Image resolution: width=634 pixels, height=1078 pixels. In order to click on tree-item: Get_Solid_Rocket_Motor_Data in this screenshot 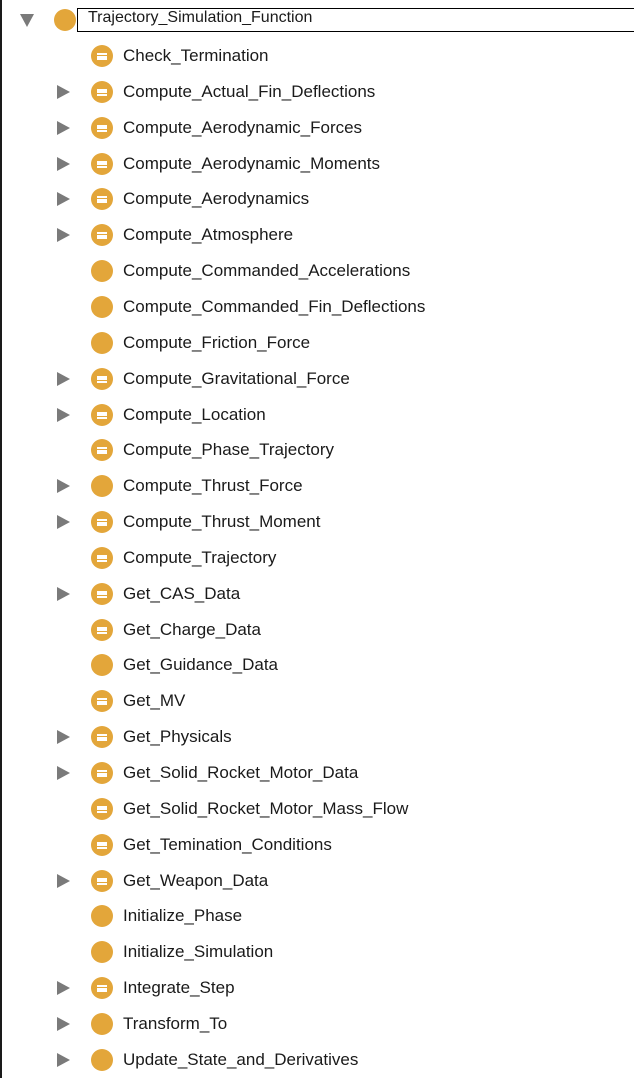, I will do `click(318, 773)`.